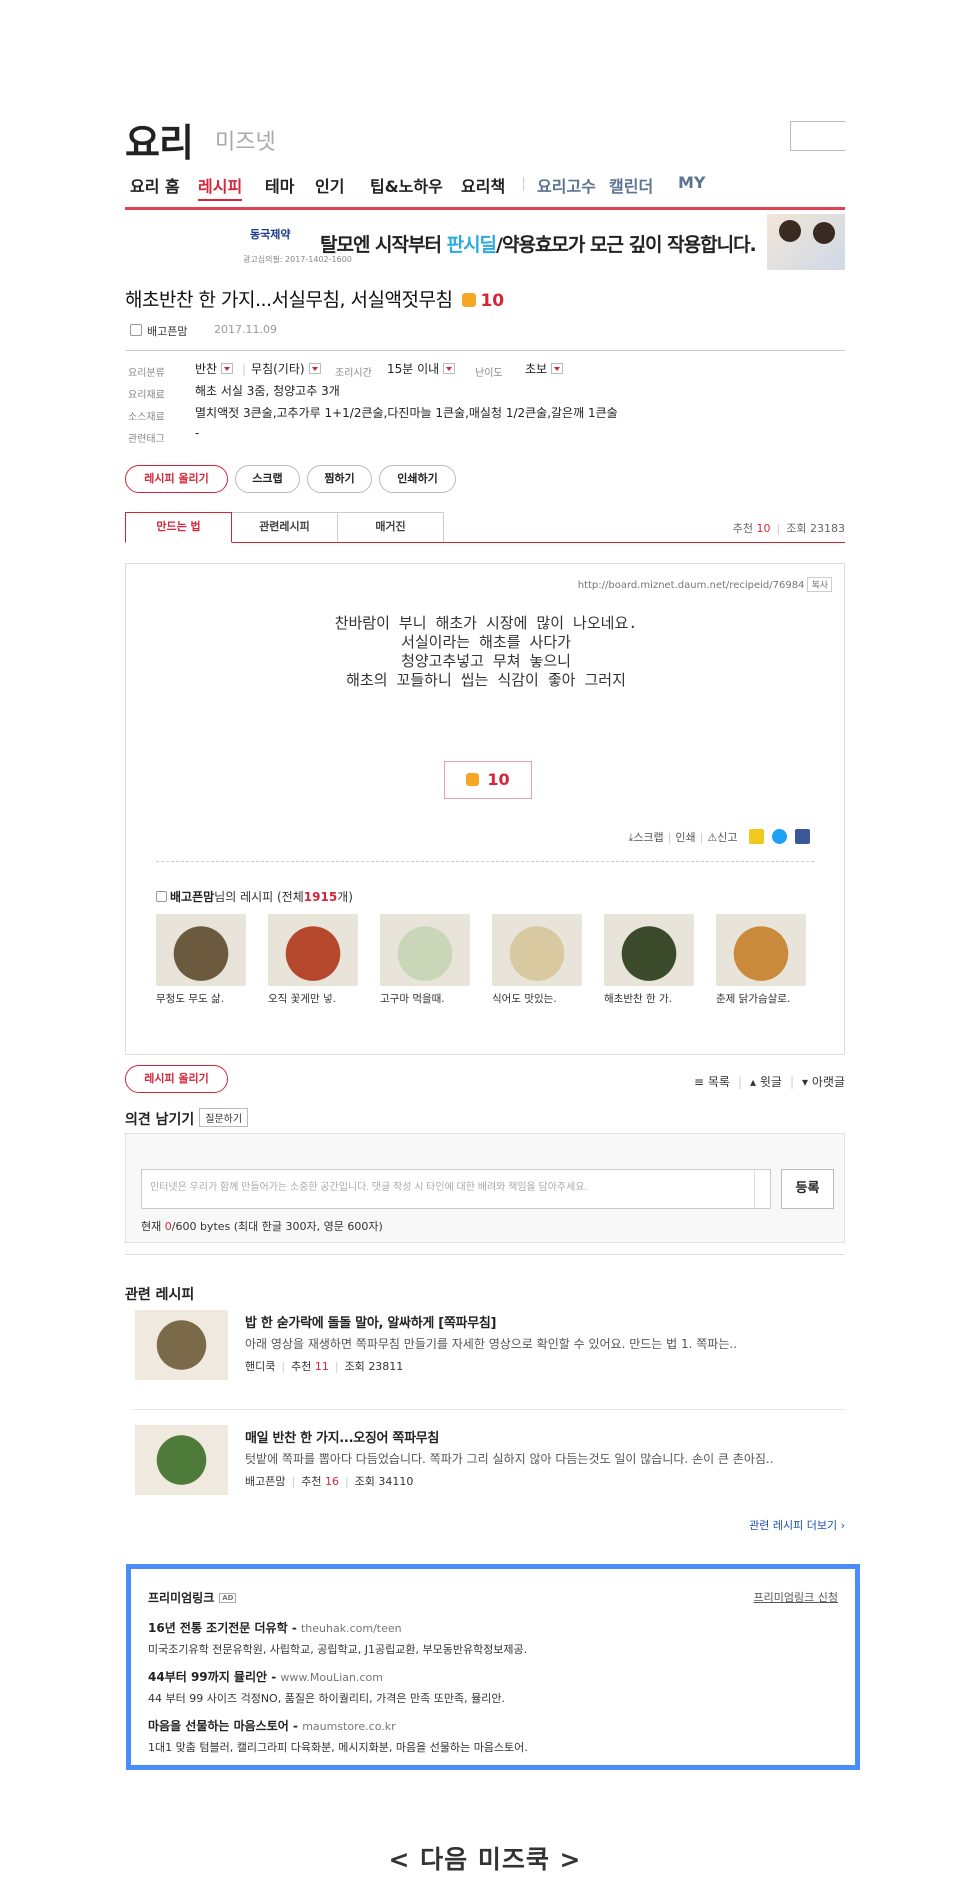 The image size is (960, 1880). I want to click on recipe-caption: 오직 꽃게만 넣., so click(313, 998).